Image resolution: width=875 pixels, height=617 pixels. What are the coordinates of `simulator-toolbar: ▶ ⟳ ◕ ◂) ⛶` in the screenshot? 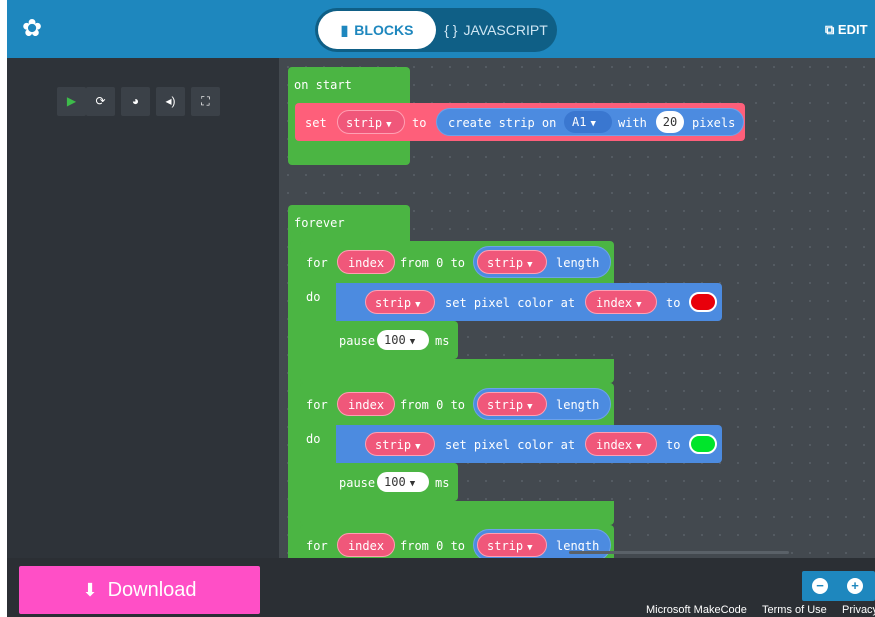 It's located at (141, 101).